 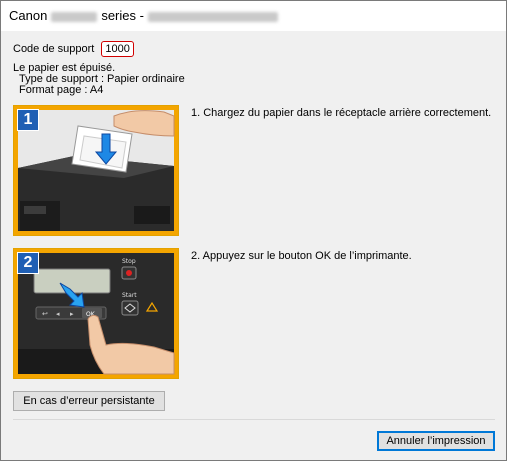 I want to click on support-code-row: Code de support 1000, so click(x=73, y=49).